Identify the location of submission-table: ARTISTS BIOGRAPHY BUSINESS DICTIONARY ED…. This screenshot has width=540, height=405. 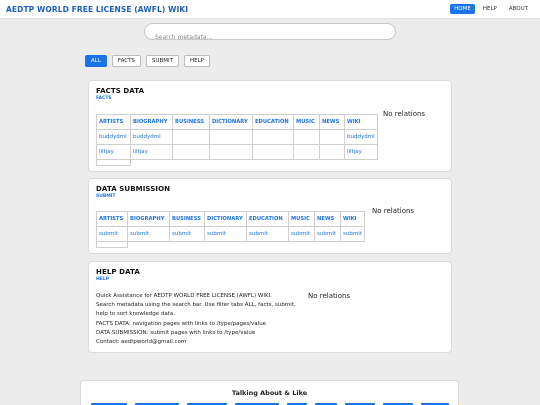
(230, 229).